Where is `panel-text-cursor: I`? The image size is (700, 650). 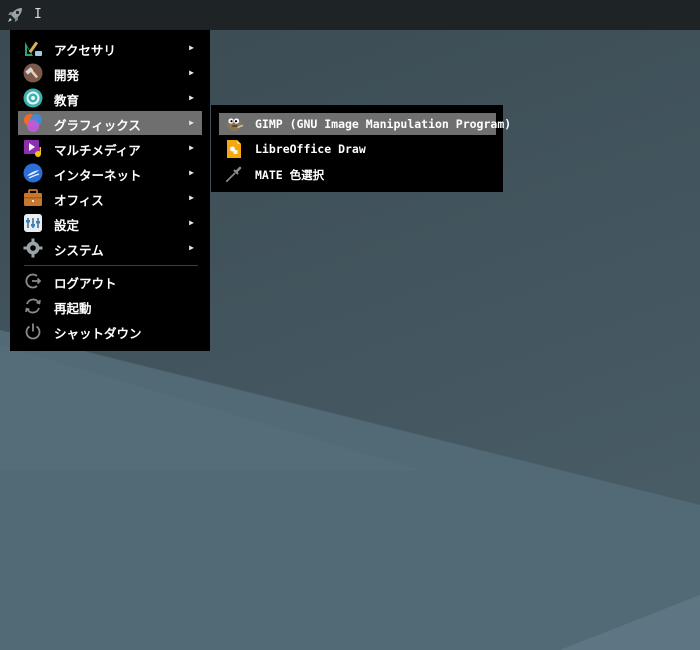 panel-text-cursor: I is located at coordinates (38, 14).